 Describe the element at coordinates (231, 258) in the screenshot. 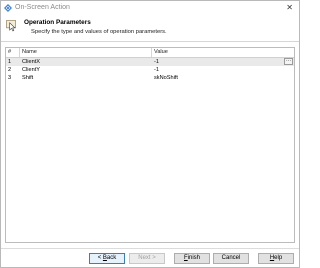

I see `cancel-button: Cancel` at that location.